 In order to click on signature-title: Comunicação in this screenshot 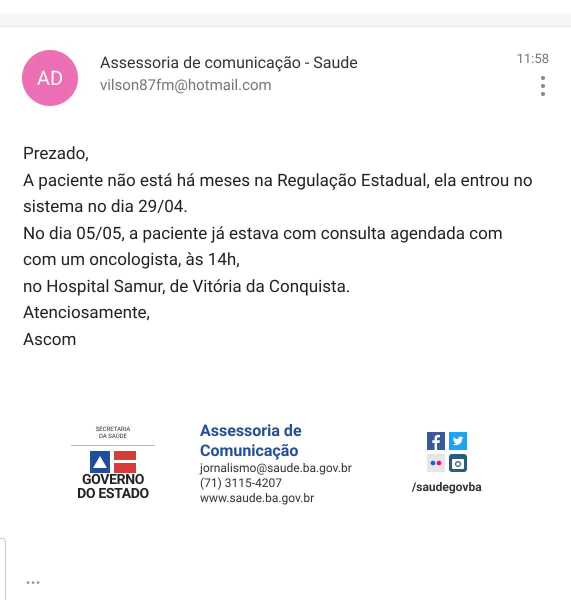, I will do `click(250, 451)`.